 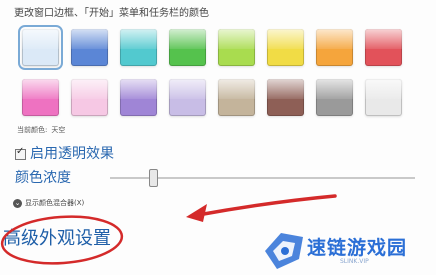 What do you see at coordinates (196, 213) in the screenshot?
I see `annotation-arrow-head` at bounding box center [196, 213].